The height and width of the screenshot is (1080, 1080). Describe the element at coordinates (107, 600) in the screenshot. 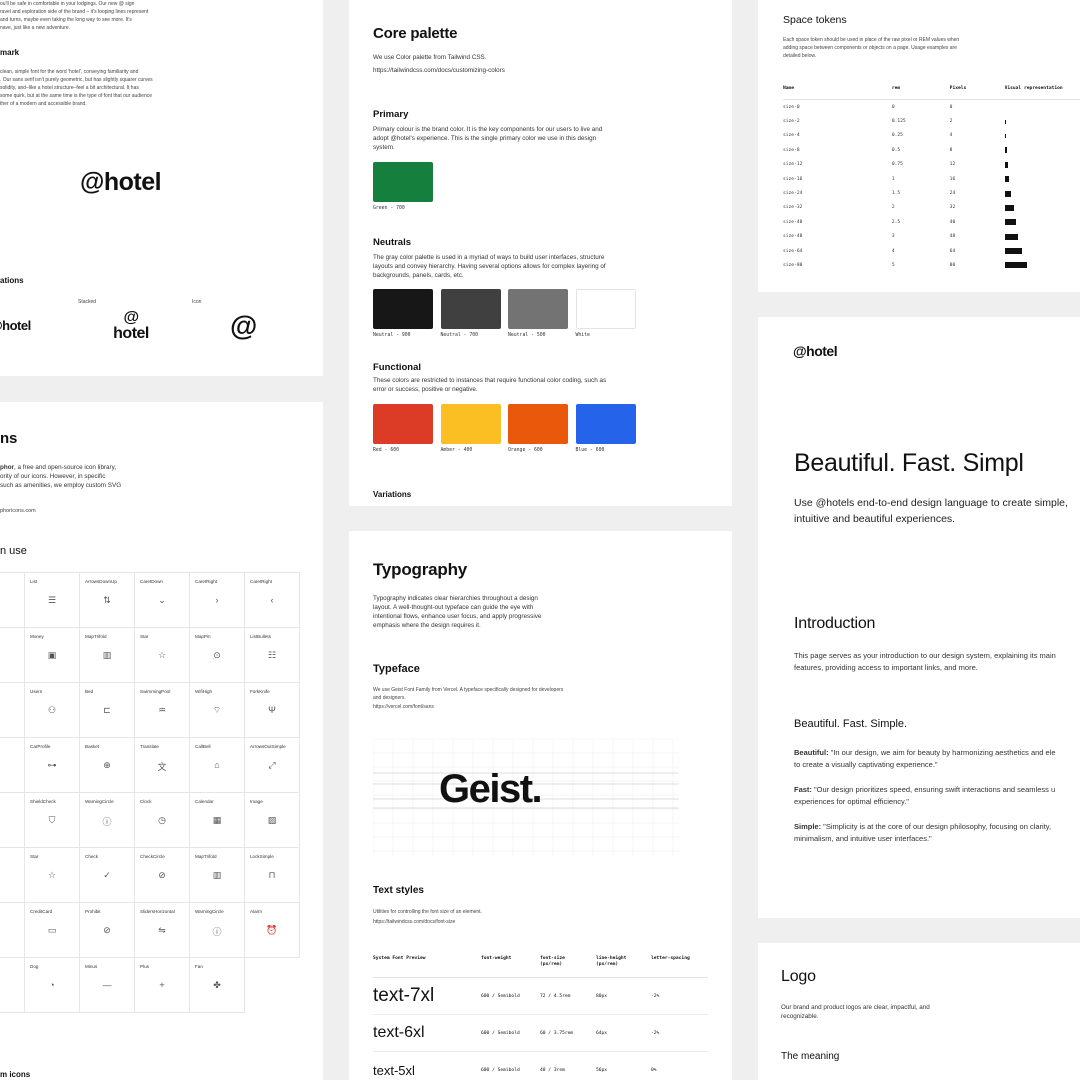

I see `icon-cell: ArrowsDownUp ⇅` at that location.